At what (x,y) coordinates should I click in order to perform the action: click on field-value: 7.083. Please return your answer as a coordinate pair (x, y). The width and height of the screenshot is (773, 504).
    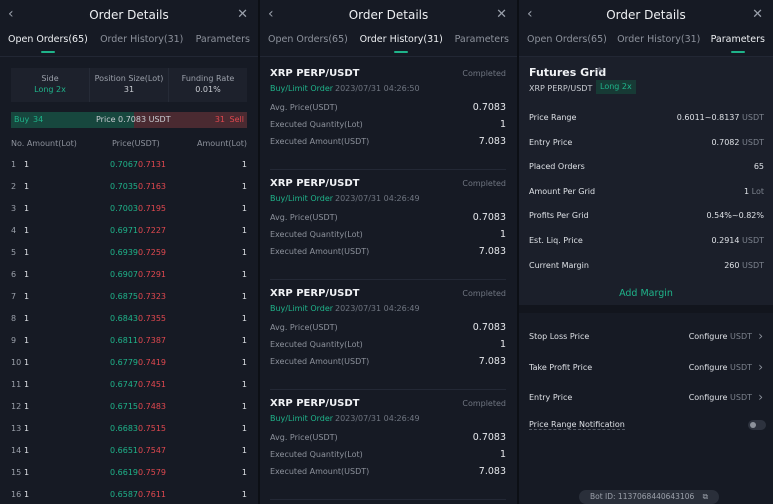
    Looking at the image, I should click on (492, 251).